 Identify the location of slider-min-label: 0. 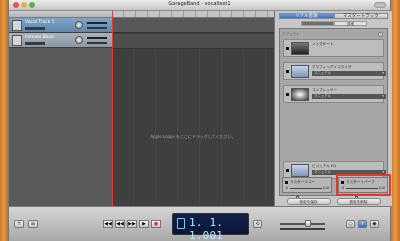
(287, 188).